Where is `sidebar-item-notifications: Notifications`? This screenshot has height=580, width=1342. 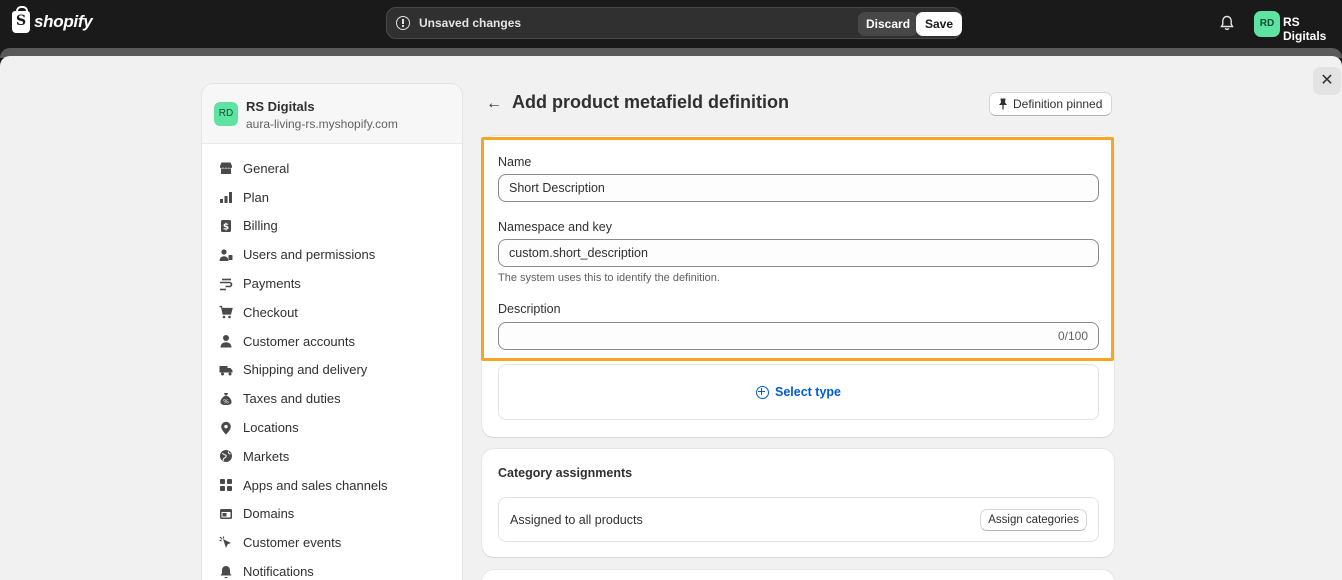
sidebar-item-notifications: Notifications is located at coordinates (332, 568).